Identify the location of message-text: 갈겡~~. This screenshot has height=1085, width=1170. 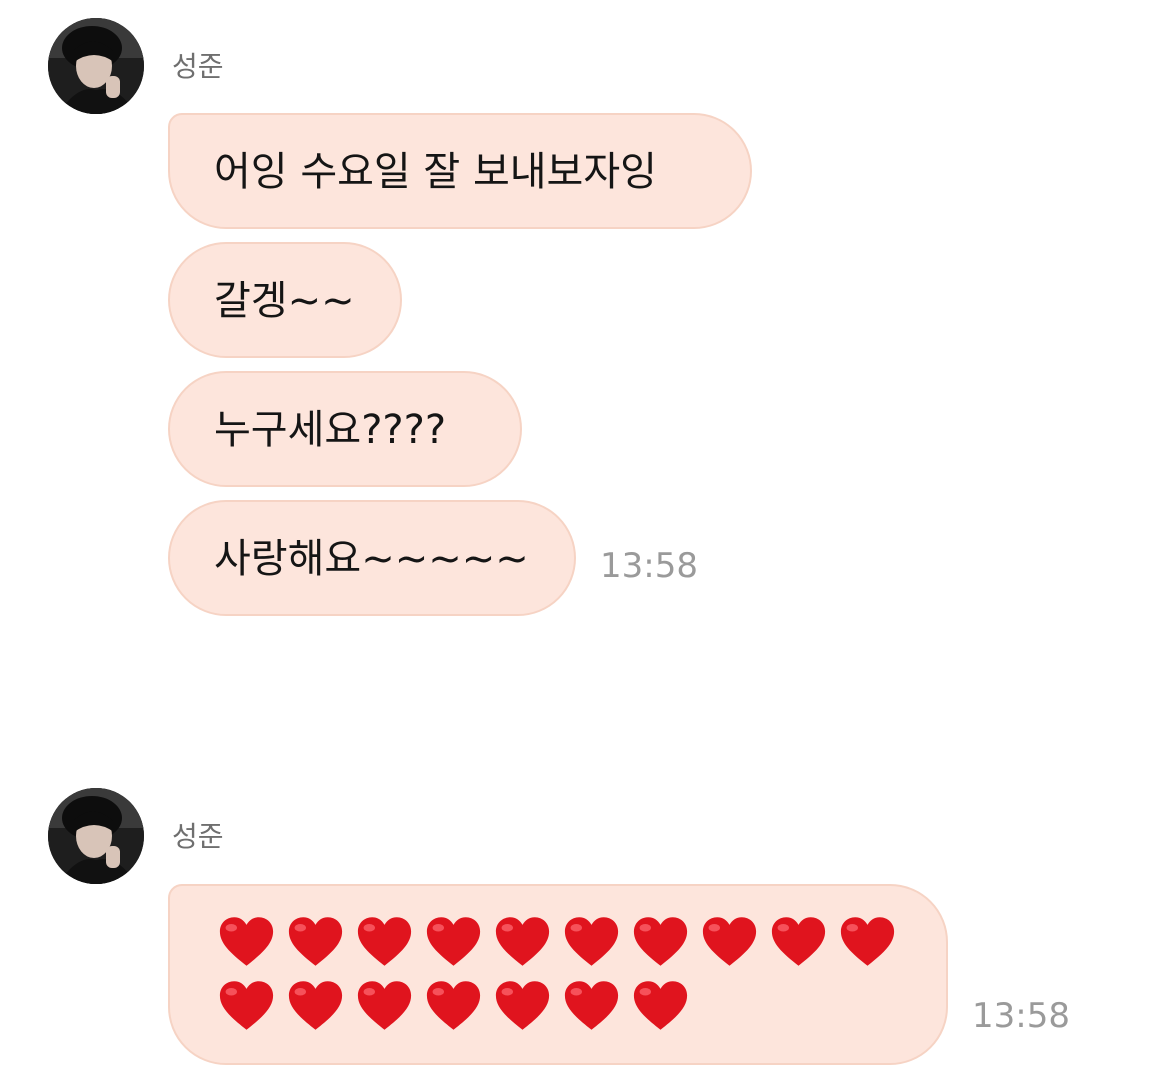
(284, 301).